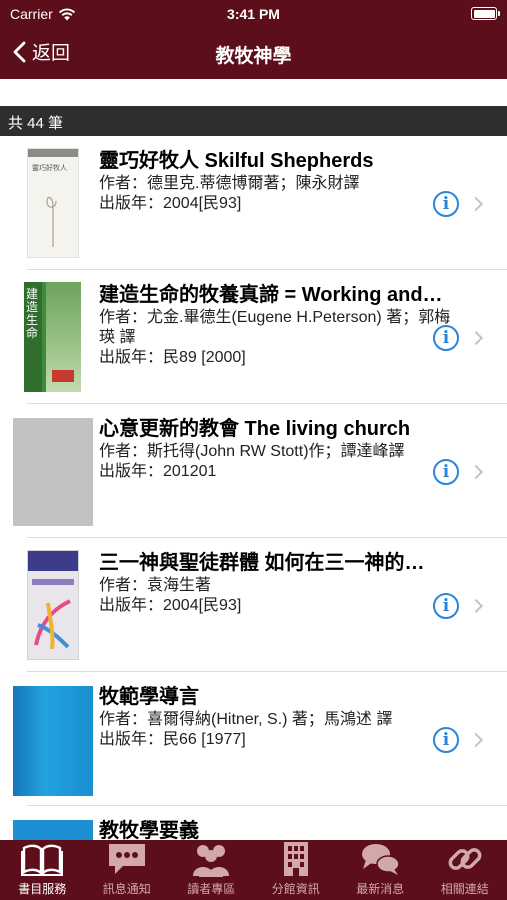 The image size is (507, 900). What do you see at coordinates (278, 583) in the screenshot?
I see `book-info: 三一神與聖徒群體 如何在三一神的… 作者：袁海生著 出版年：2004[民93]` at bounding box center [278, 583].